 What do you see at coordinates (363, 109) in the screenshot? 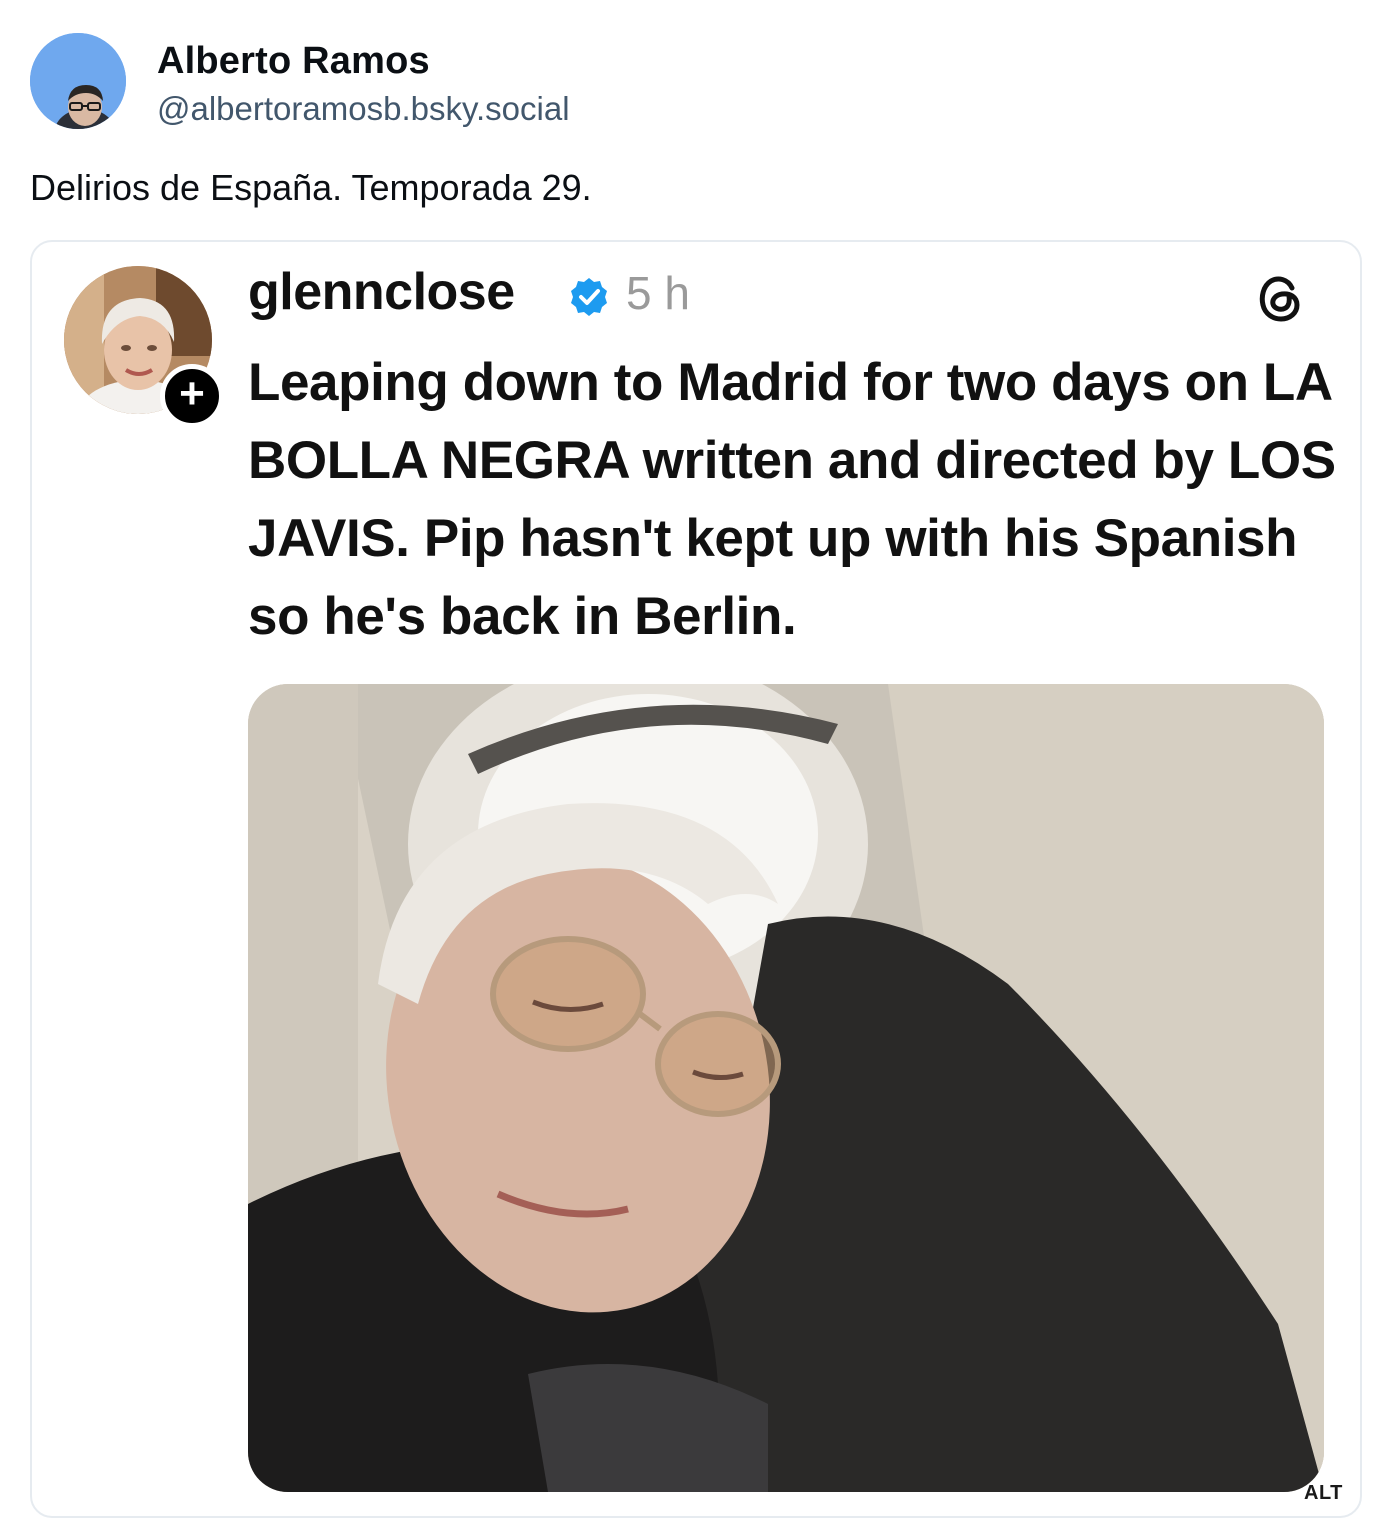
I see `author-handle: @albertoramosb.bsky.social` at bounding box center [363, 109].